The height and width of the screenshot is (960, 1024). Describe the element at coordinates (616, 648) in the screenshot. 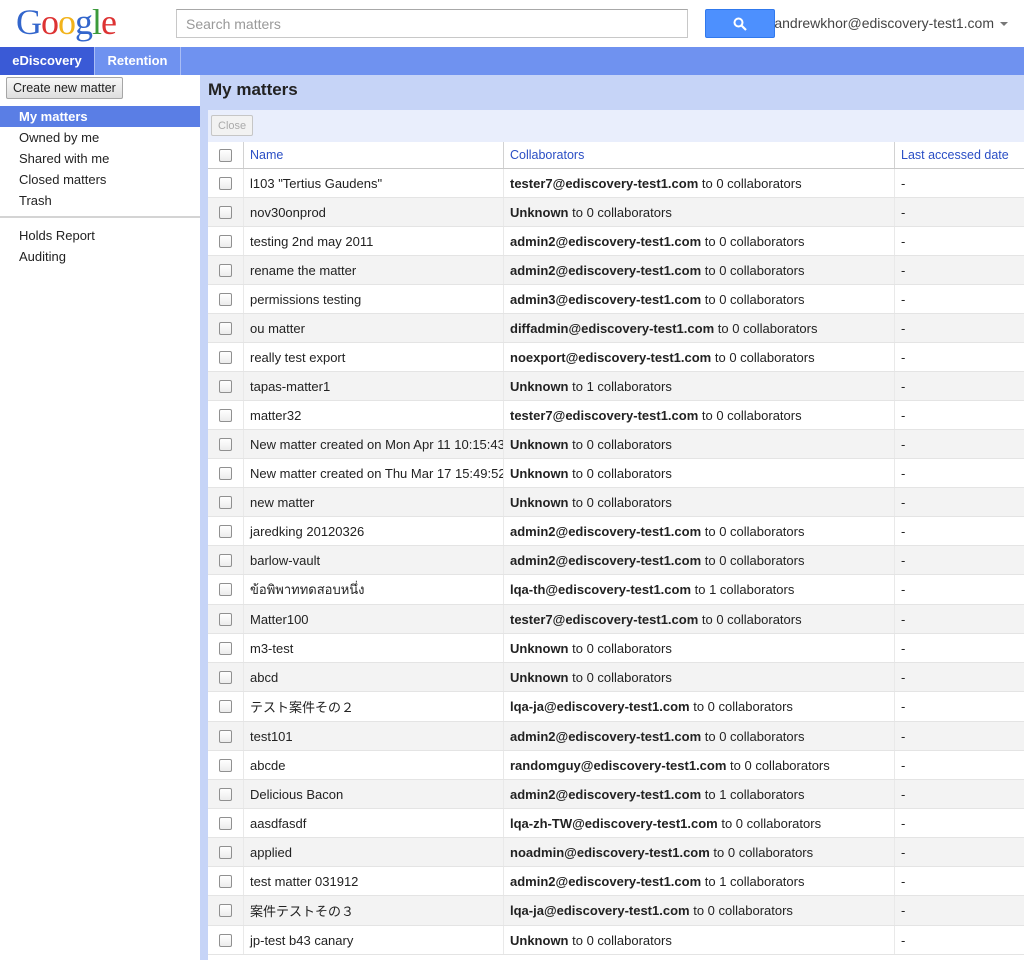

I see `table-row: m3-test Unknown to 0 collaborators -` at that location.